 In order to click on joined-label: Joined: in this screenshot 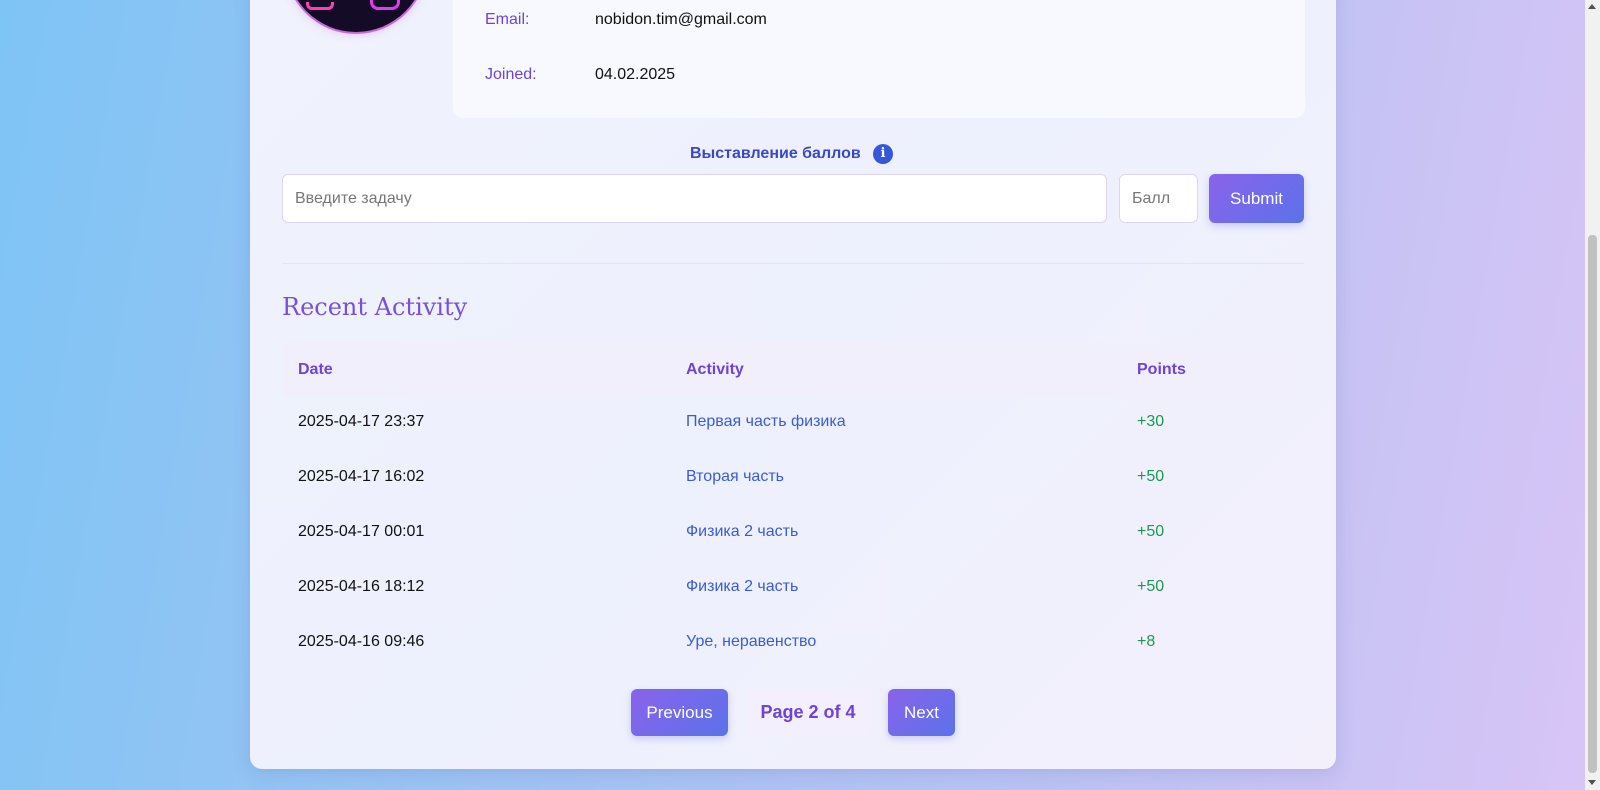, I will do `click(511, 74)`.